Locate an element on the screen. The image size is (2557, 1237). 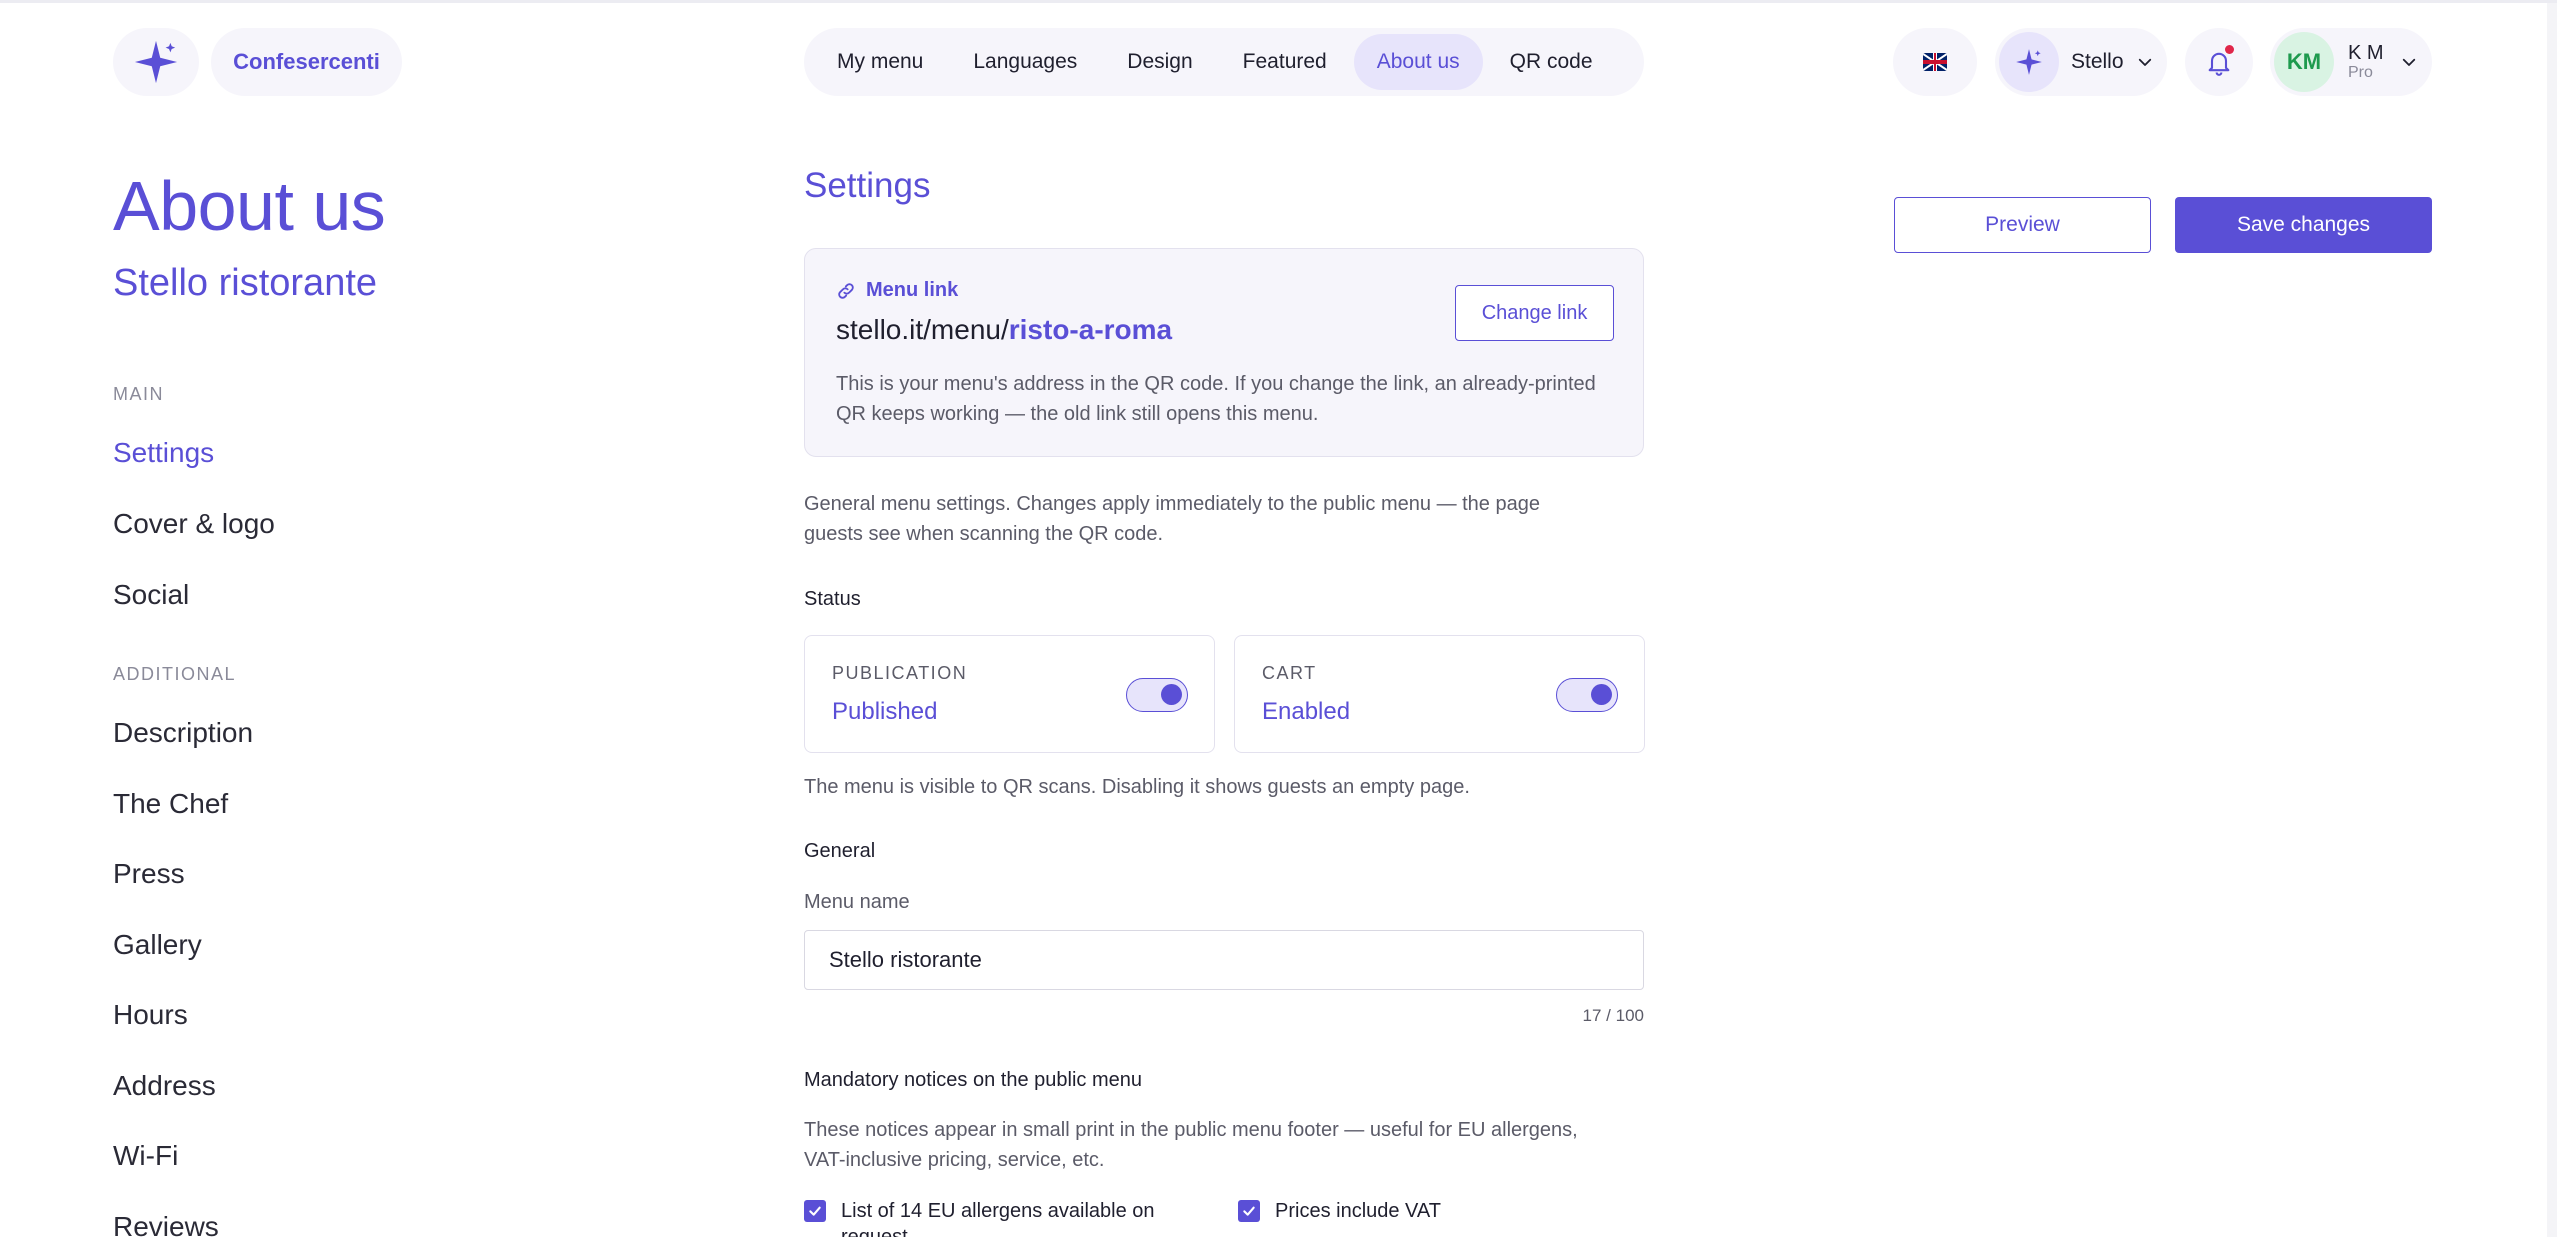
user-menu-button: KM K M Pro is located at coordinates (2351, 62).